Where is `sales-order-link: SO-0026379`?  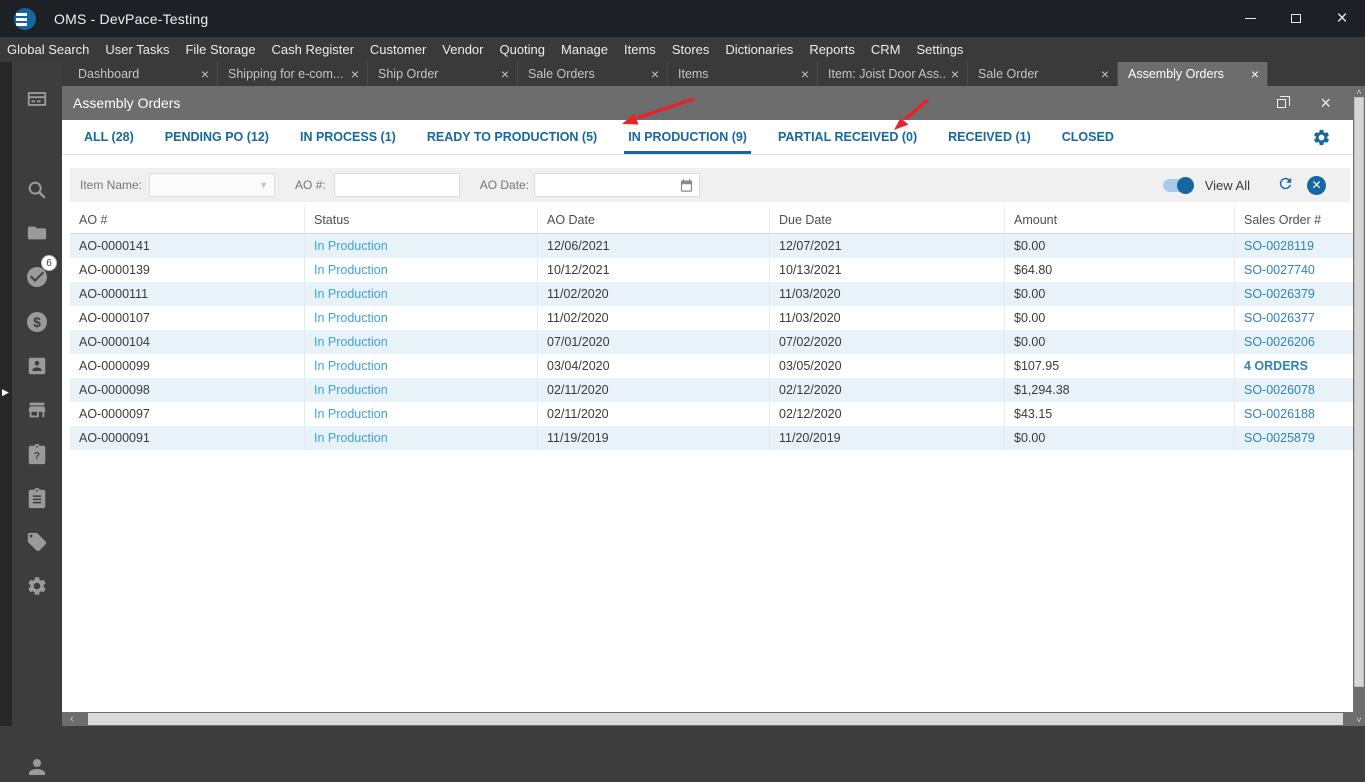 sales-order-link: SO-0026379 is located at coordinates (1294, 294).